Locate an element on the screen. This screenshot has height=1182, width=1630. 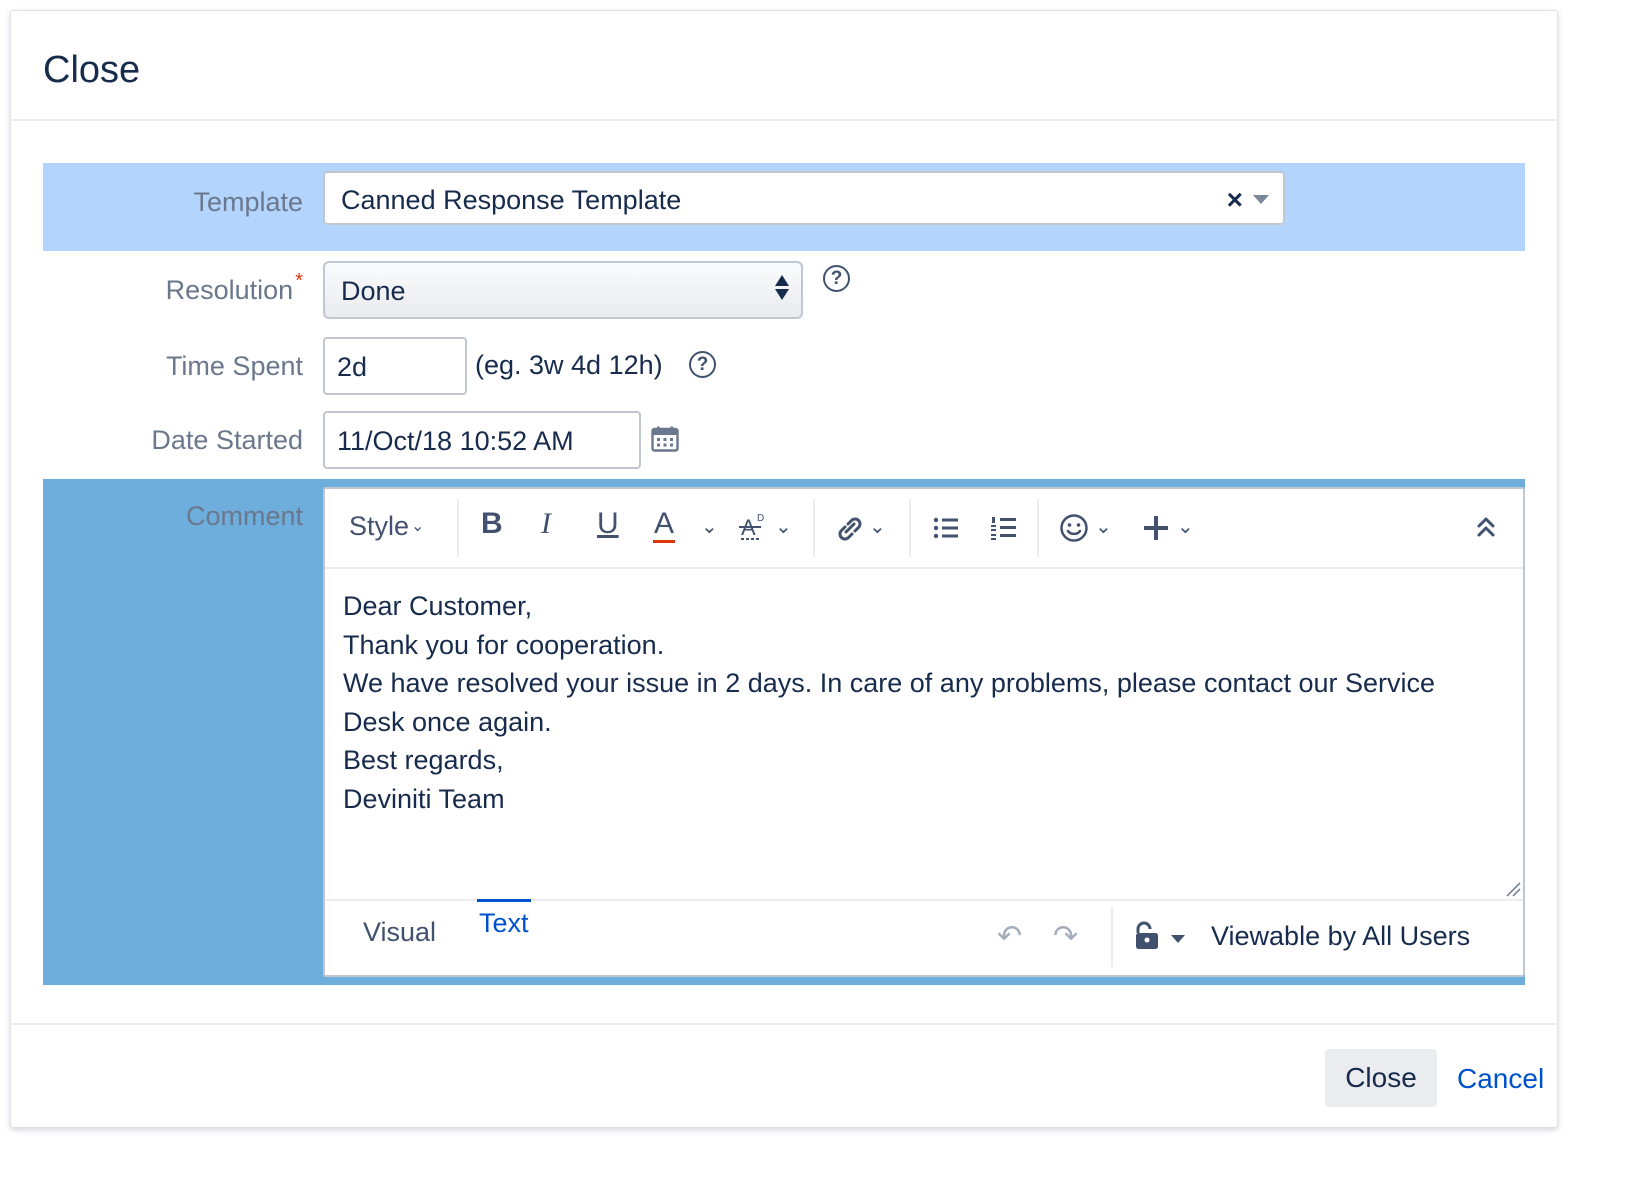
unlock-icon is located at coordinates (1147, 936).